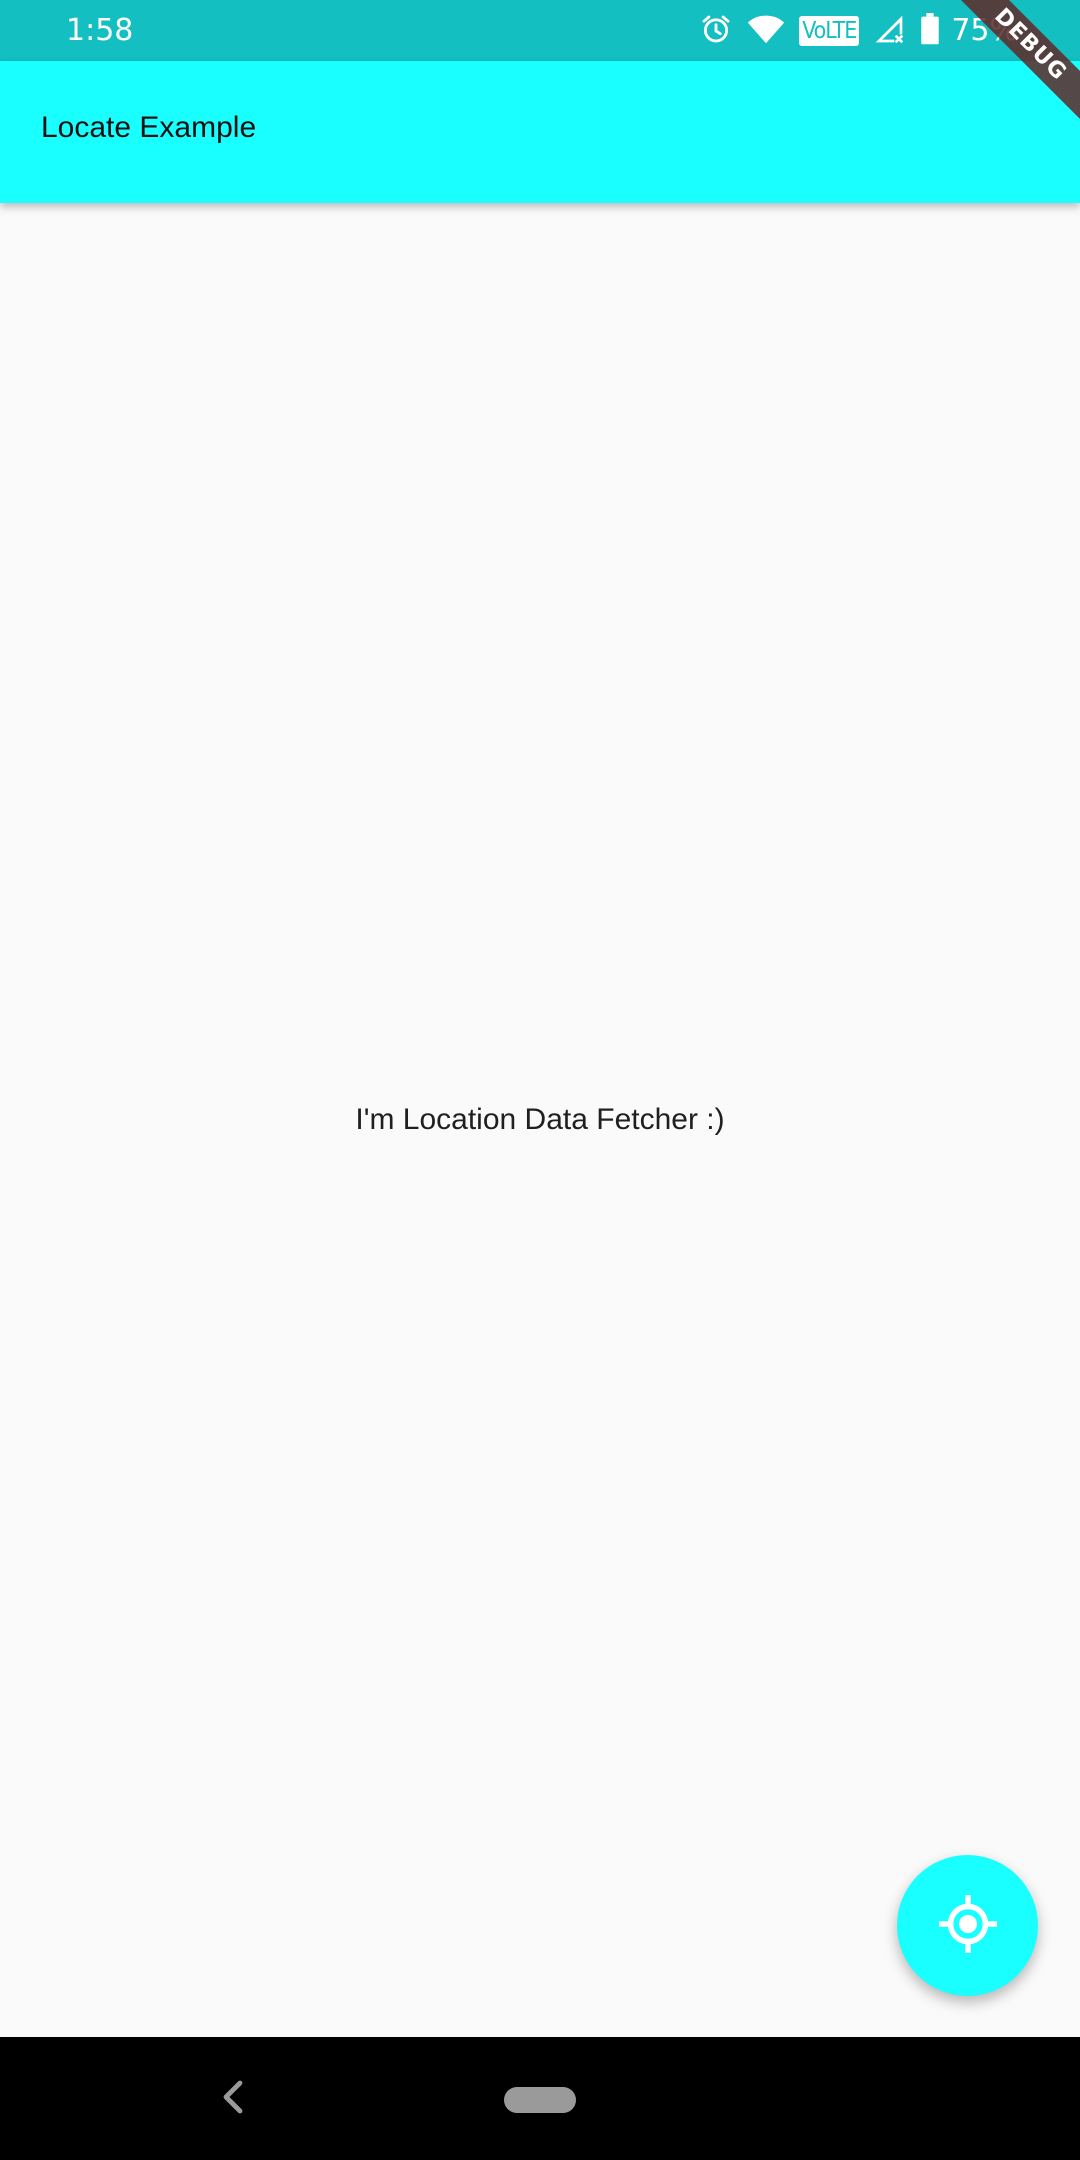 The height and width of the screenshot is (2160, 1080). I want to click on app-bar: Locate Example, so click(540, 132).